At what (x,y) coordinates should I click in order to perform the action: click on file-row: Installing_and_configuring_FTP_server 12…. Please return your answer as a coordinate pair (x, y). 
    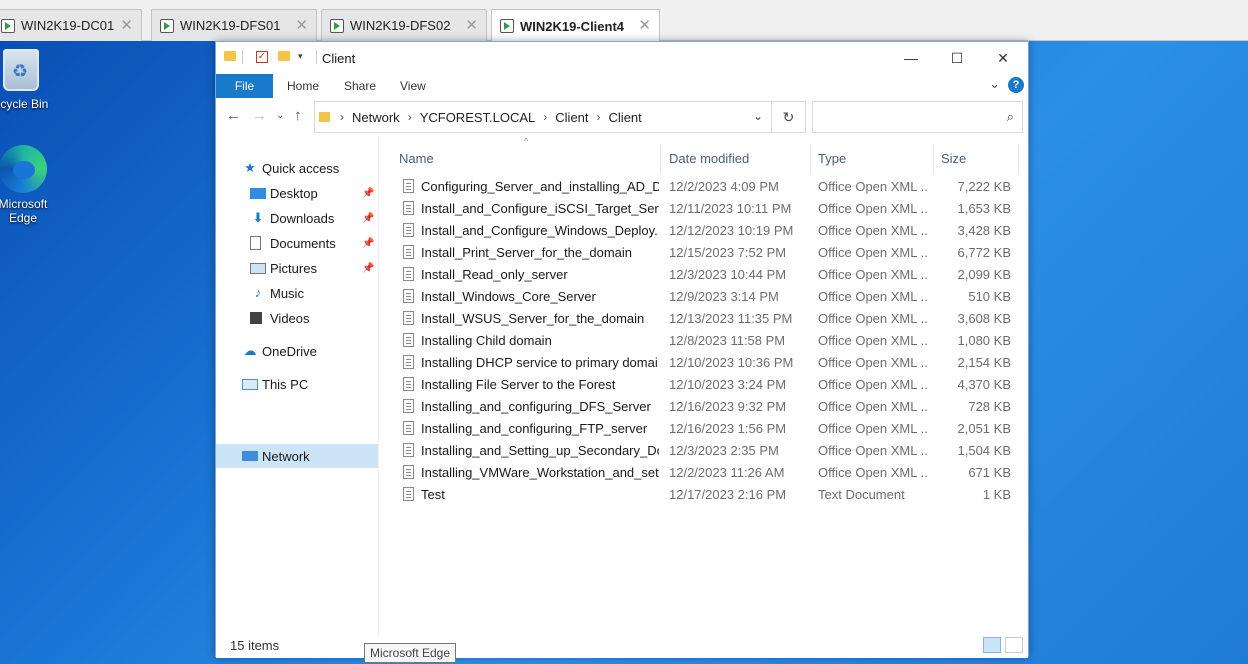
    Looking at the image, I should click on (709, 429).